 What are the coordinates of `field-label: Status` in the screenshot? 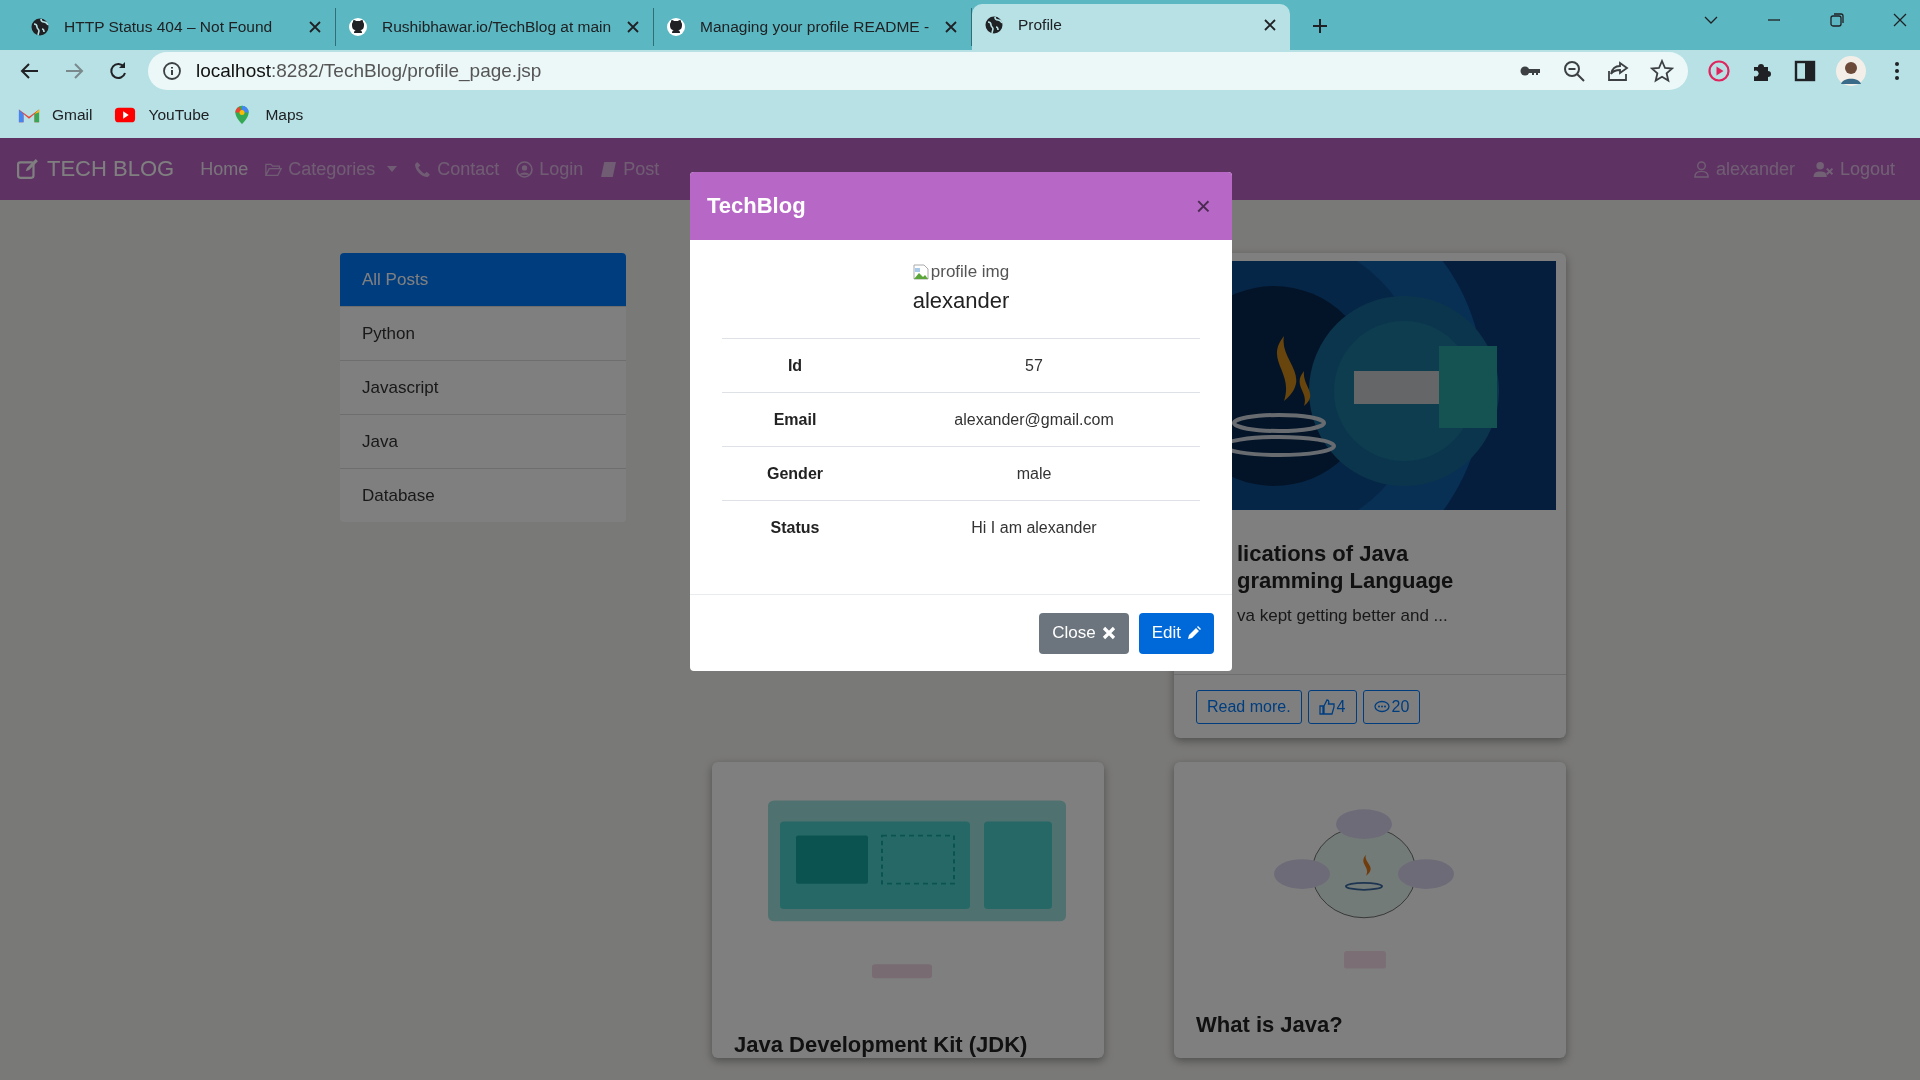 It's located at (795, 527).